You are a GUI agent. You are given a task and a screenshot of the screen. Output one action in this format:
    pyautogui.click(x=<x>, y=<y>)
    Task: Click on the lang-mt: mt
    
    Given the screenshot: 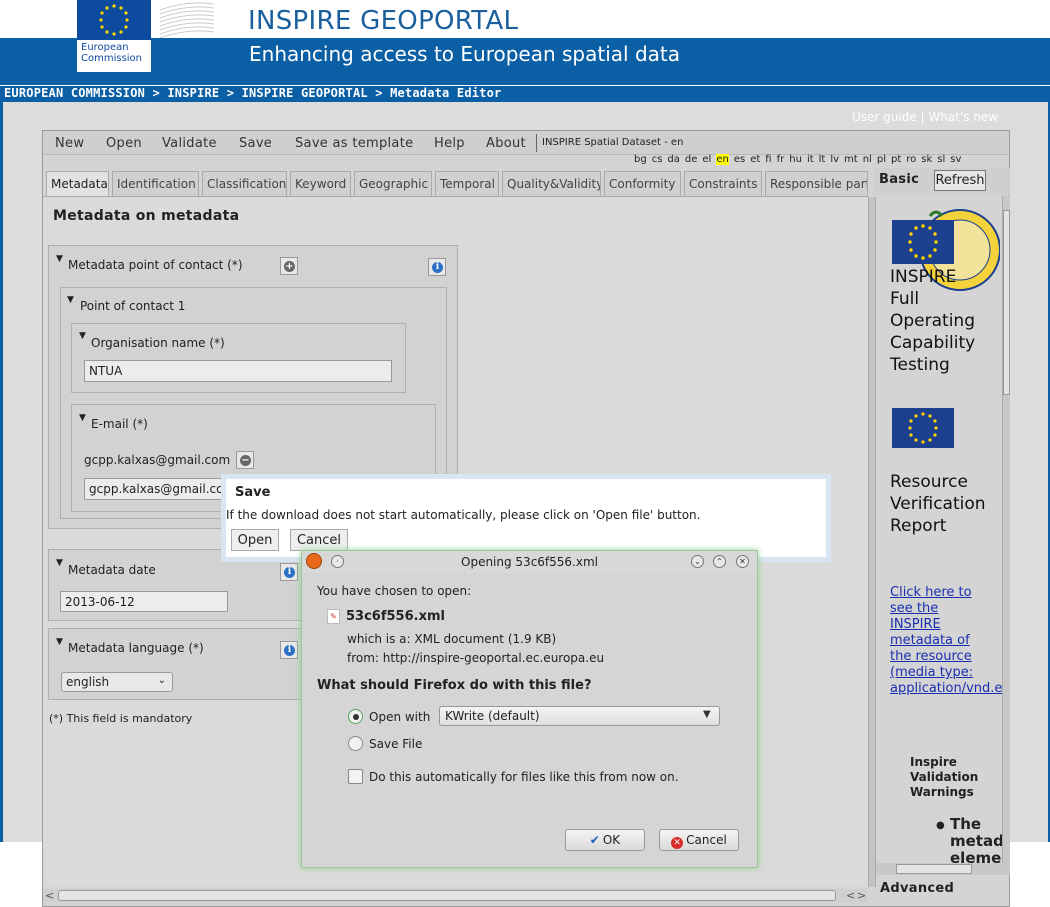 What is the action you would take?
    pyautogui.click(x=851, y=159)
    